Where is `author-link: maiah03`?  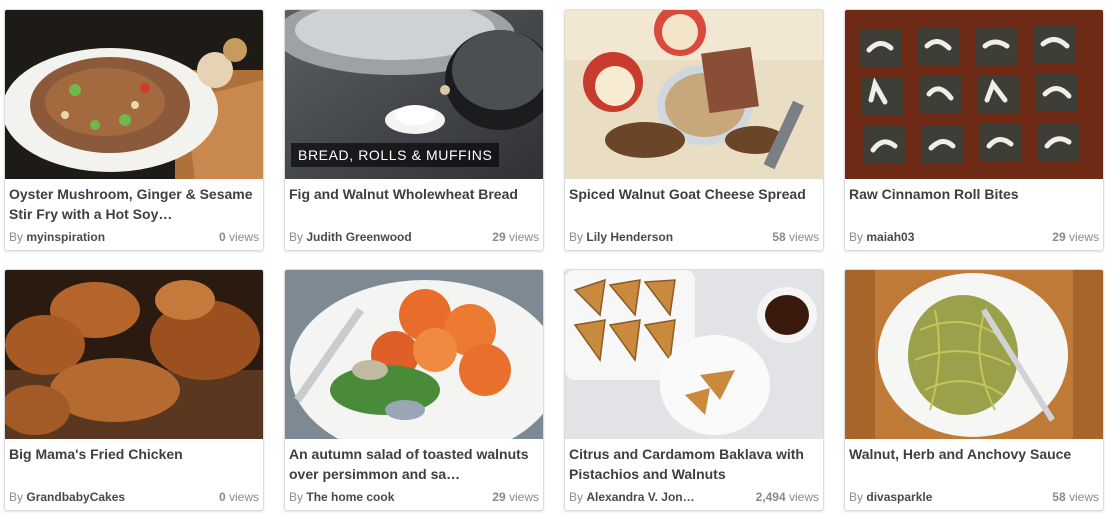 author-link: maiah03 is located at coordinates (890, 237).